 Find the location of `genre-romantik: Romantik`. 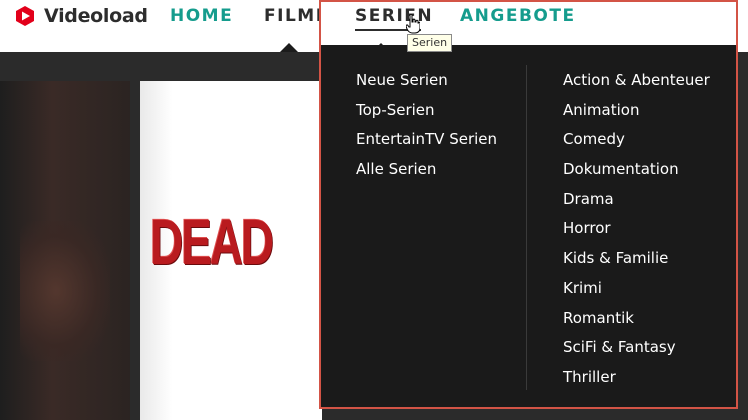

genre-romantik: Romantik is located at coordinates (636, 322).